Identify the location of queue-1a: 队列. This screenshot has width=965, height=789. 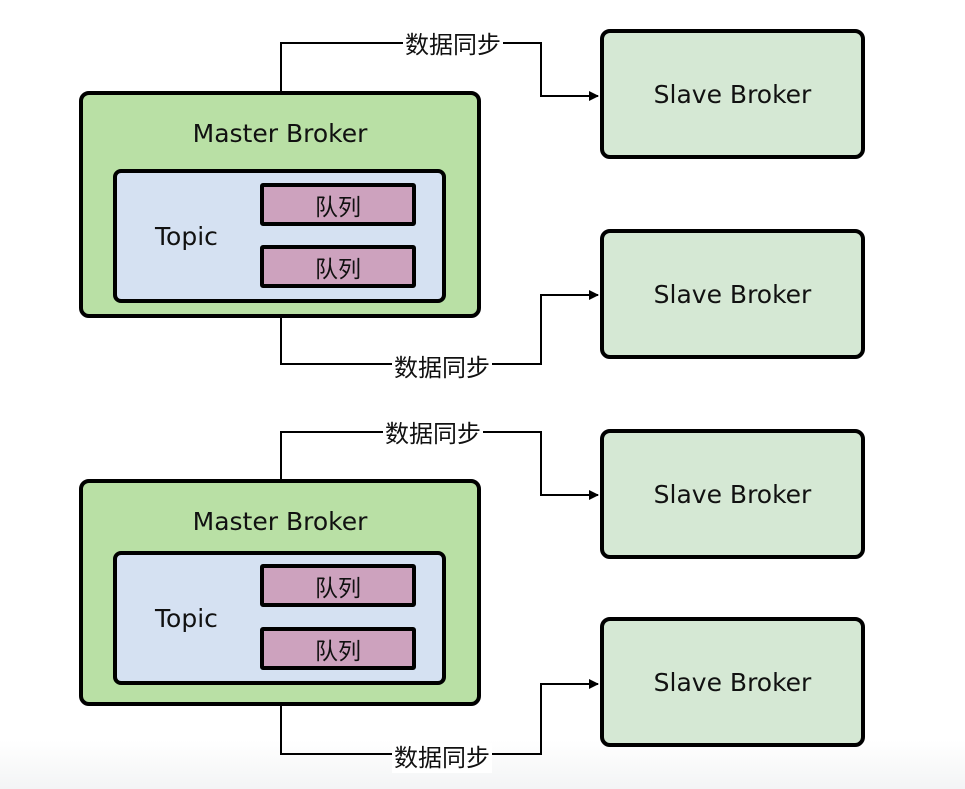
(338, 204).